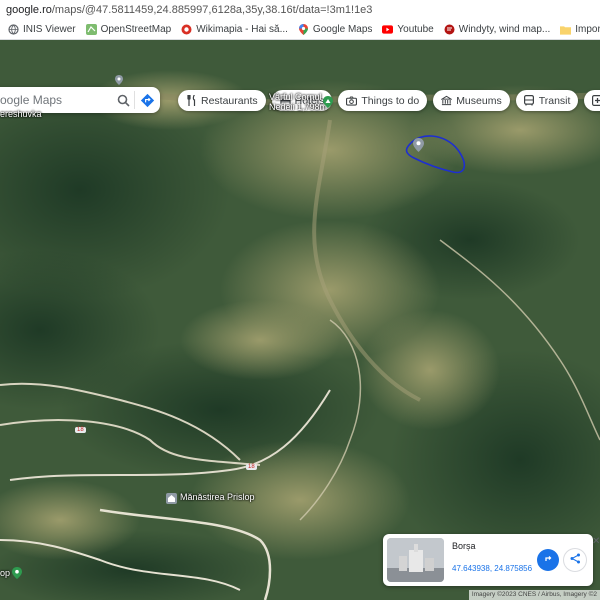 The image size is (600, 600). Describe the element at coordinates (415, 29) in the screenshot. I see `bookmark-label: Youtube` at that location.